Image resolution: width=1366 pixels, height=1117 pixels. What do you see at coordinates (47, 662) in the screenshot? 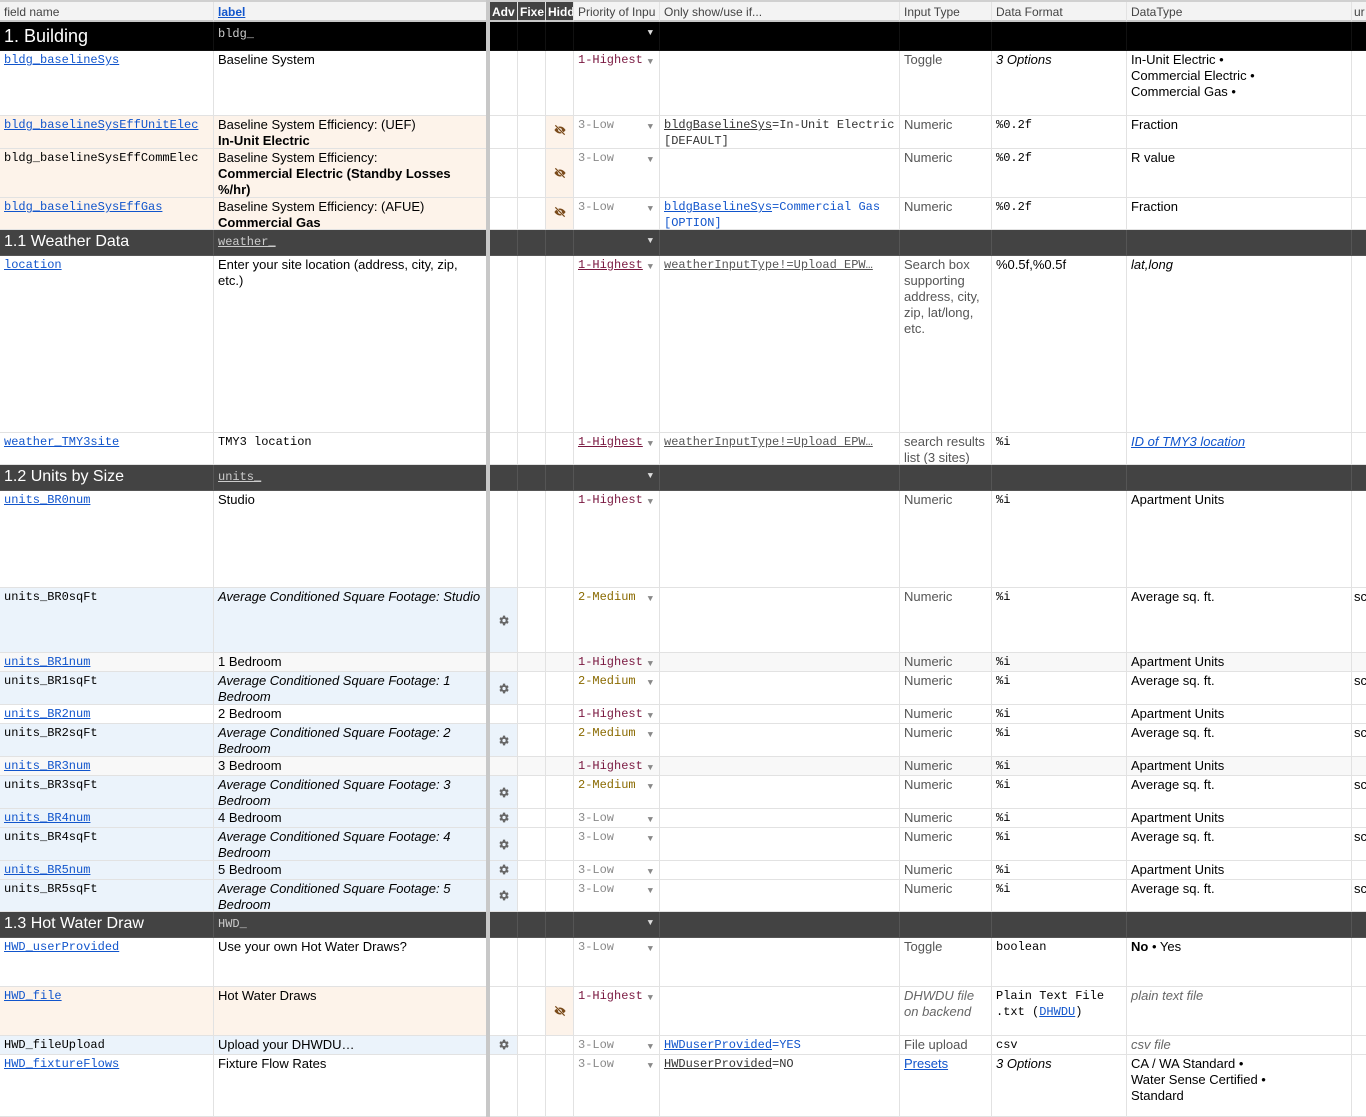
I see `field-name-link: units_BR1num` at bounding box center [47, 662].